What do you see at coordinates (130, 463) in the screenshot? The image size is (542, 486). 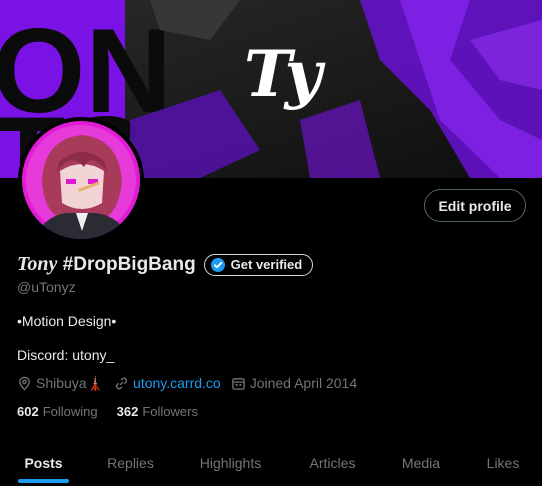 I see `tab-replies: Replies` at bounding box center [130, 463].